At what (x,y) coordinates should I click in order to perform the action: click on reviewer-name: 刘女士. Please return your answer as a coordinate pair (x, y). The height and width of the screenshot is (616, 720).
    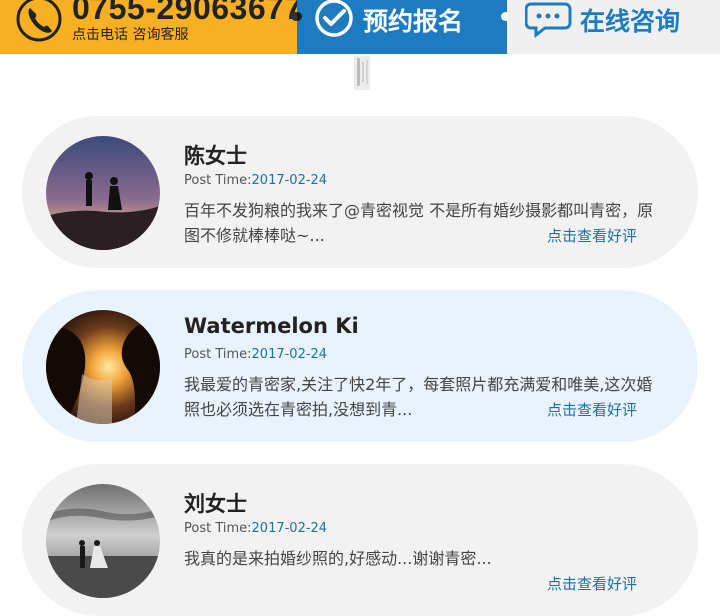
    Looking at the image, I should click on (215, 504).